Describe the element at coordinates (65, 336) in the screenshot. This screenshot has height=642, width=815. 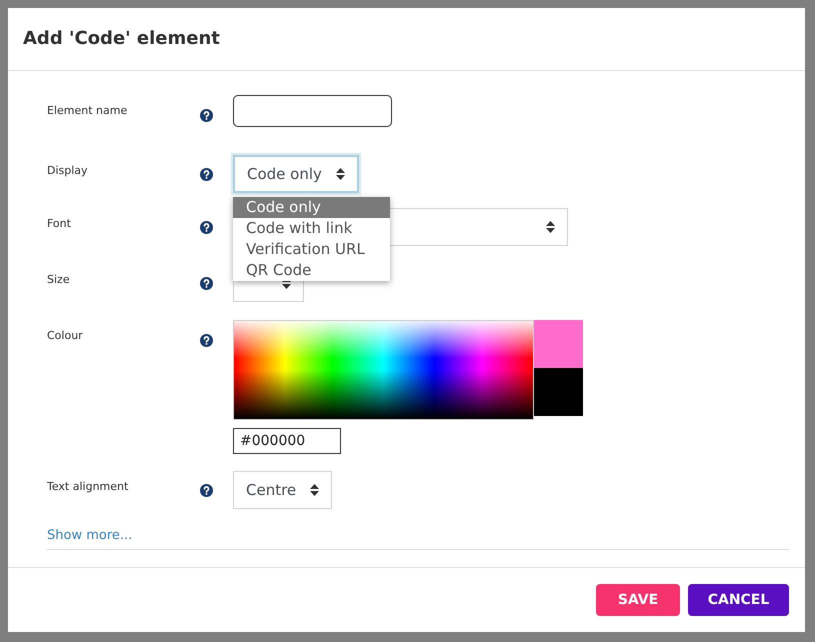
I see `field-label: Colour` at that location.